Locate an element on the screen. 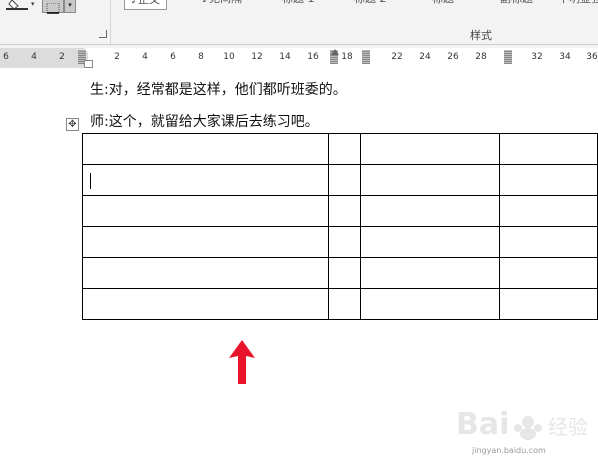 The image size is (598, 468). ruler-tick: 36 is located at coordinates (592, 57).